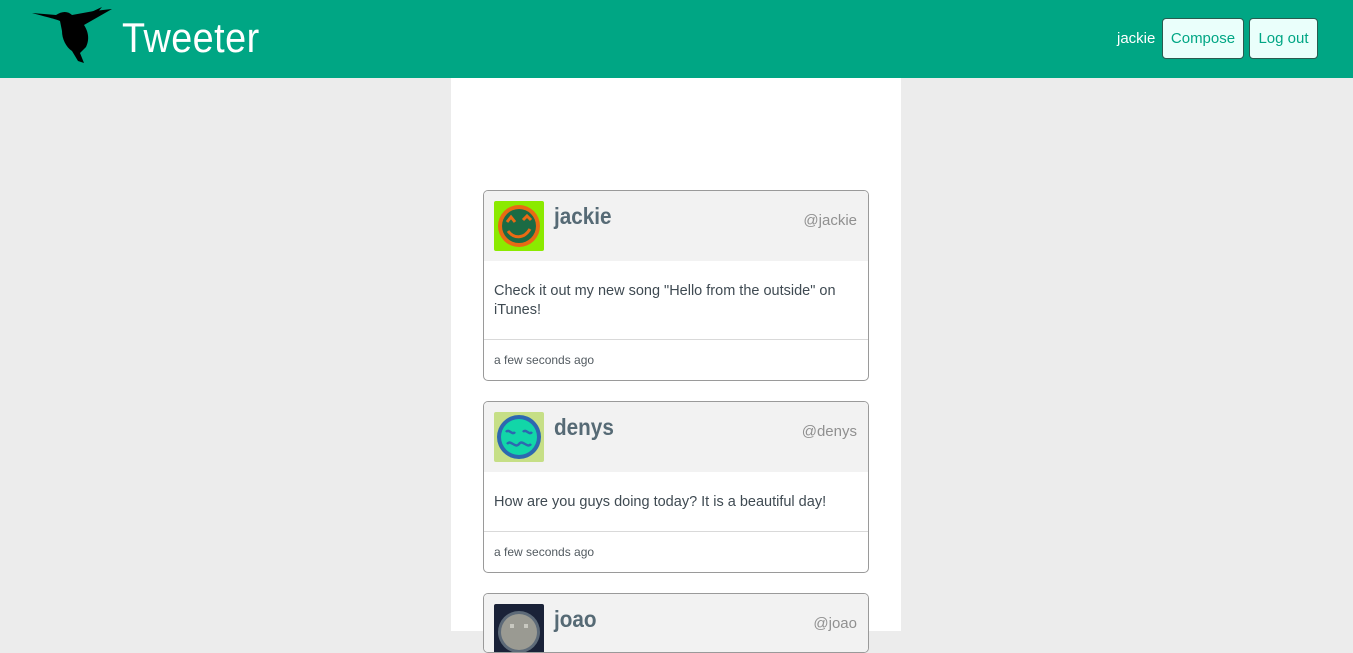 This screenshot has width=1353, height=653. What do you see at coordinates (830, 220) in the screenshot?
I see `tweet-author-handle: @jackie` at bounding box center [830, 220].